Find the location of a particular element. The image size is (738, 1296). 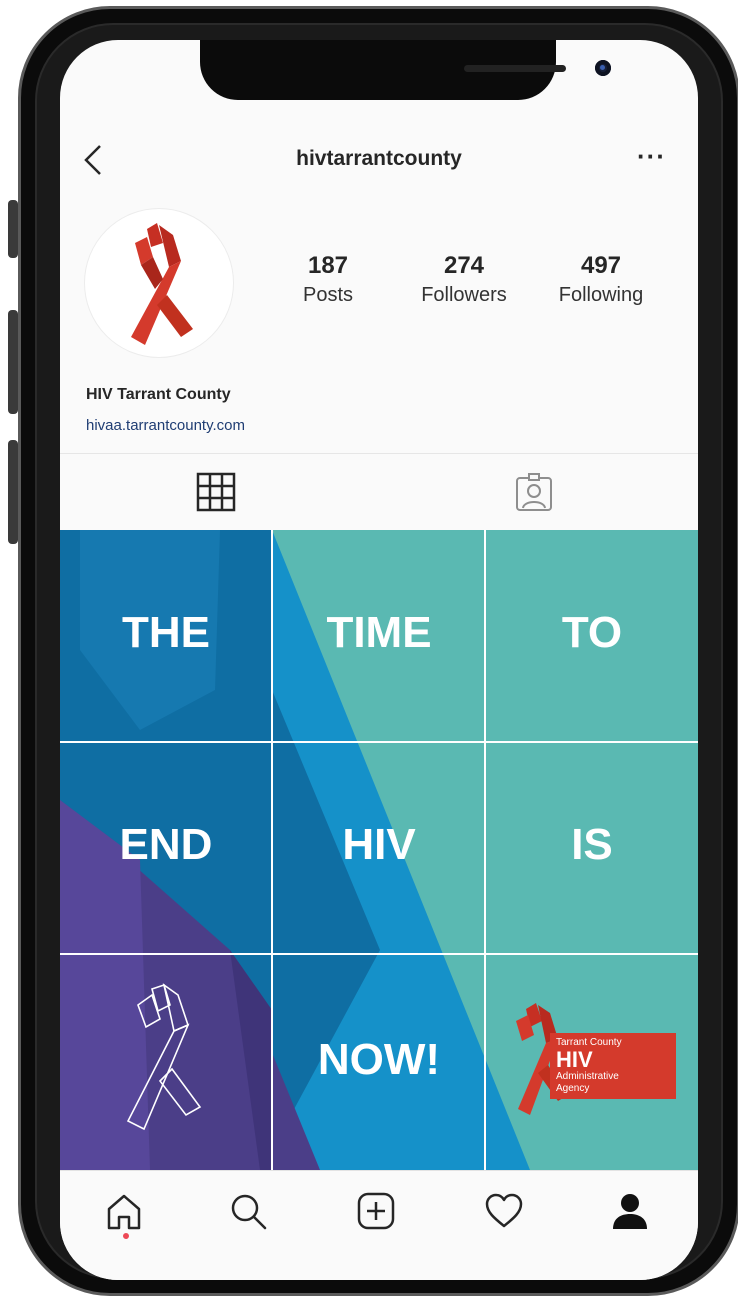

grid-post-3: TO is located at coordinates (592, 633).